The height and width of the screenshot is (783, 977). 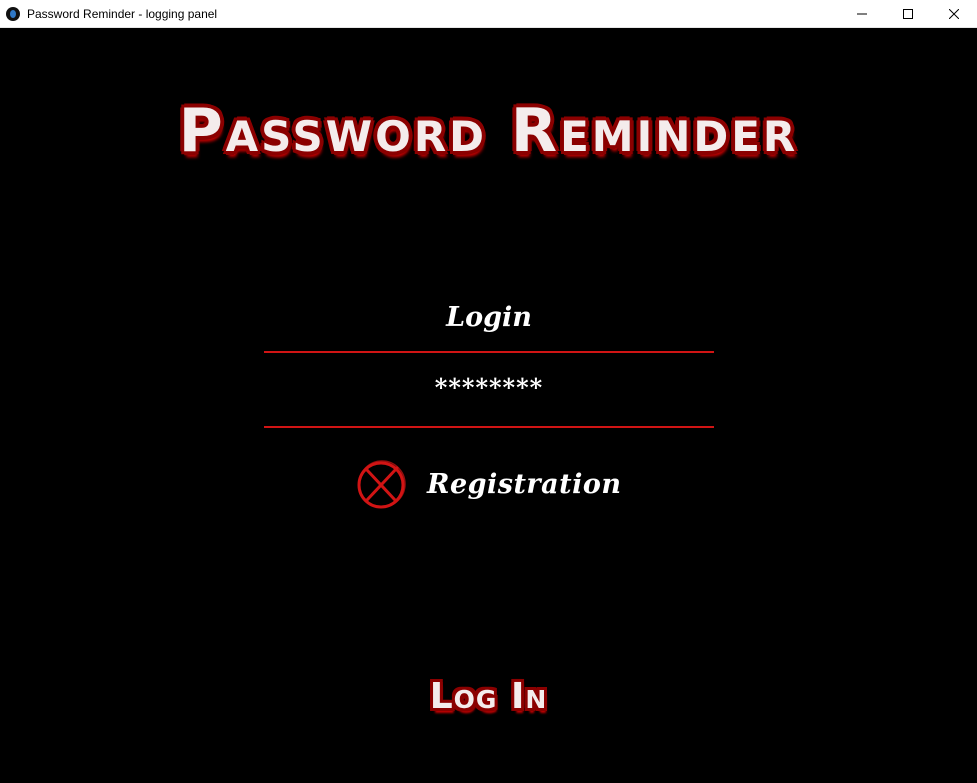 I want to click on password-underline, so click(x=489, y=427).